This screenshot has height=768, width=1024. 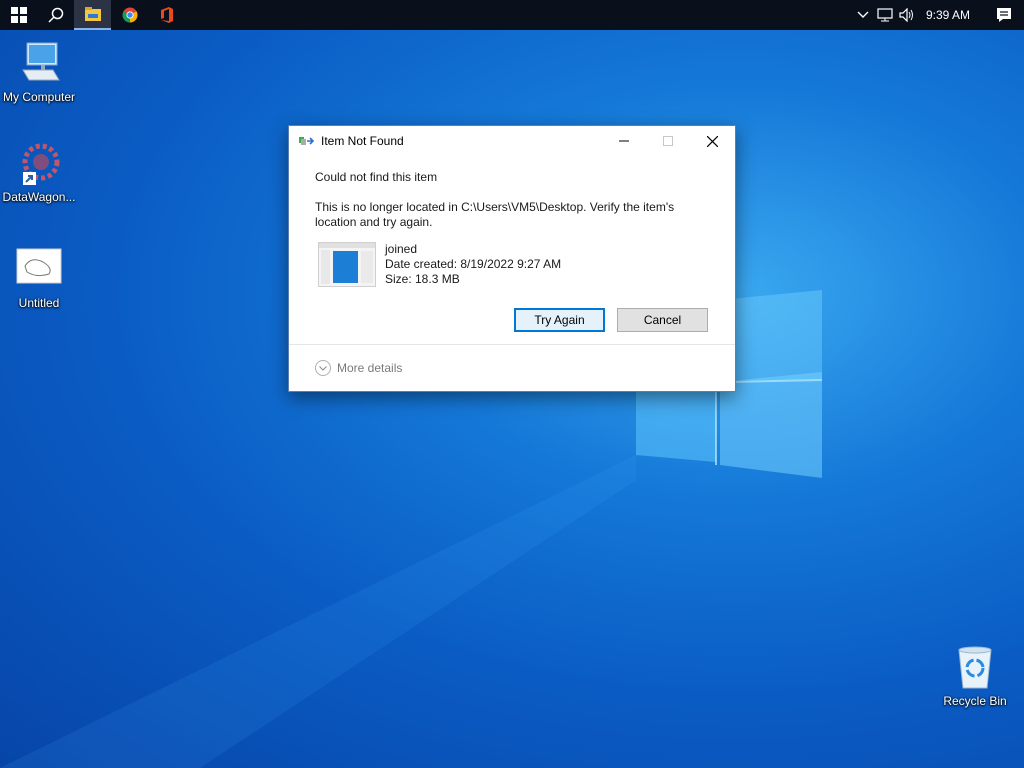 I want to click on more-details-label: More details, so click(x=370, y=368).